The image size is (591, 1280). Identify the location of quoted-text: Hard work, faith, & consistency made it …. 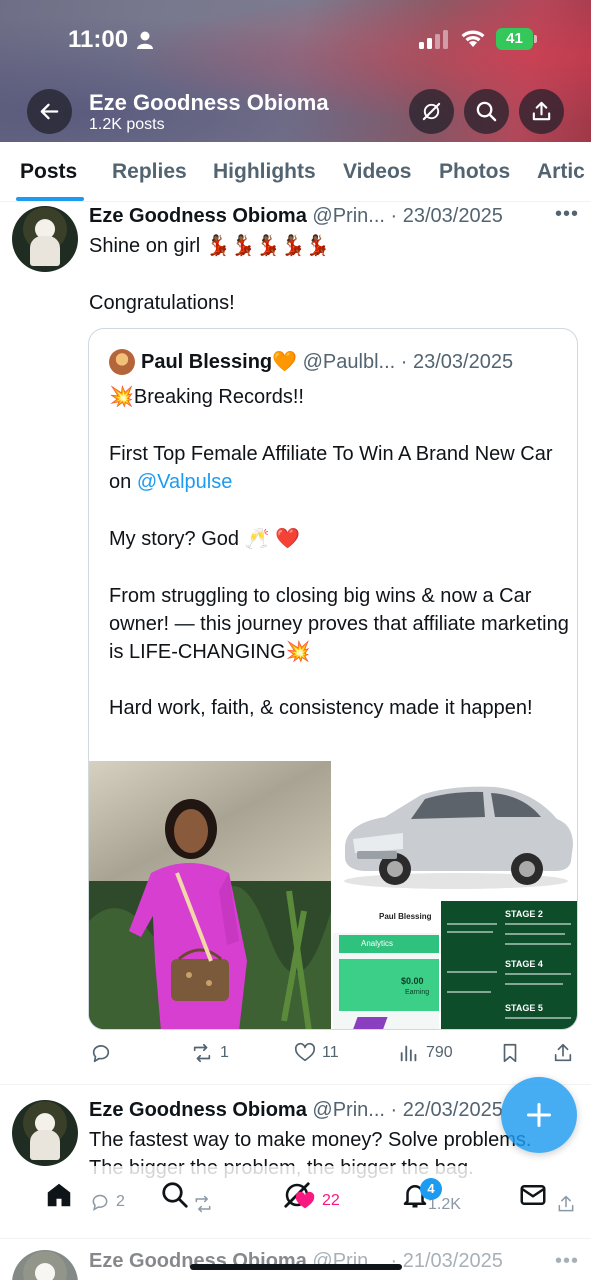
(321, 708).